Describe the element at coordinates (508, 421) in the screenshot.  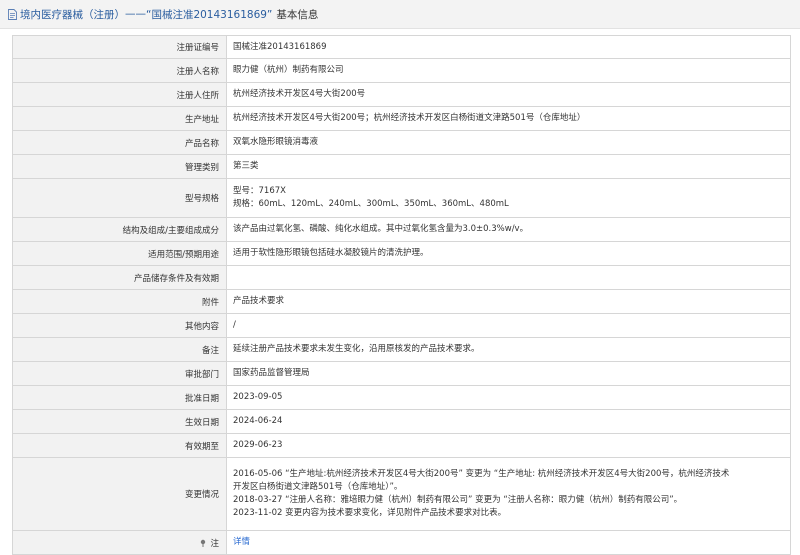
I see `field-value: 2024-06-24` at that location.